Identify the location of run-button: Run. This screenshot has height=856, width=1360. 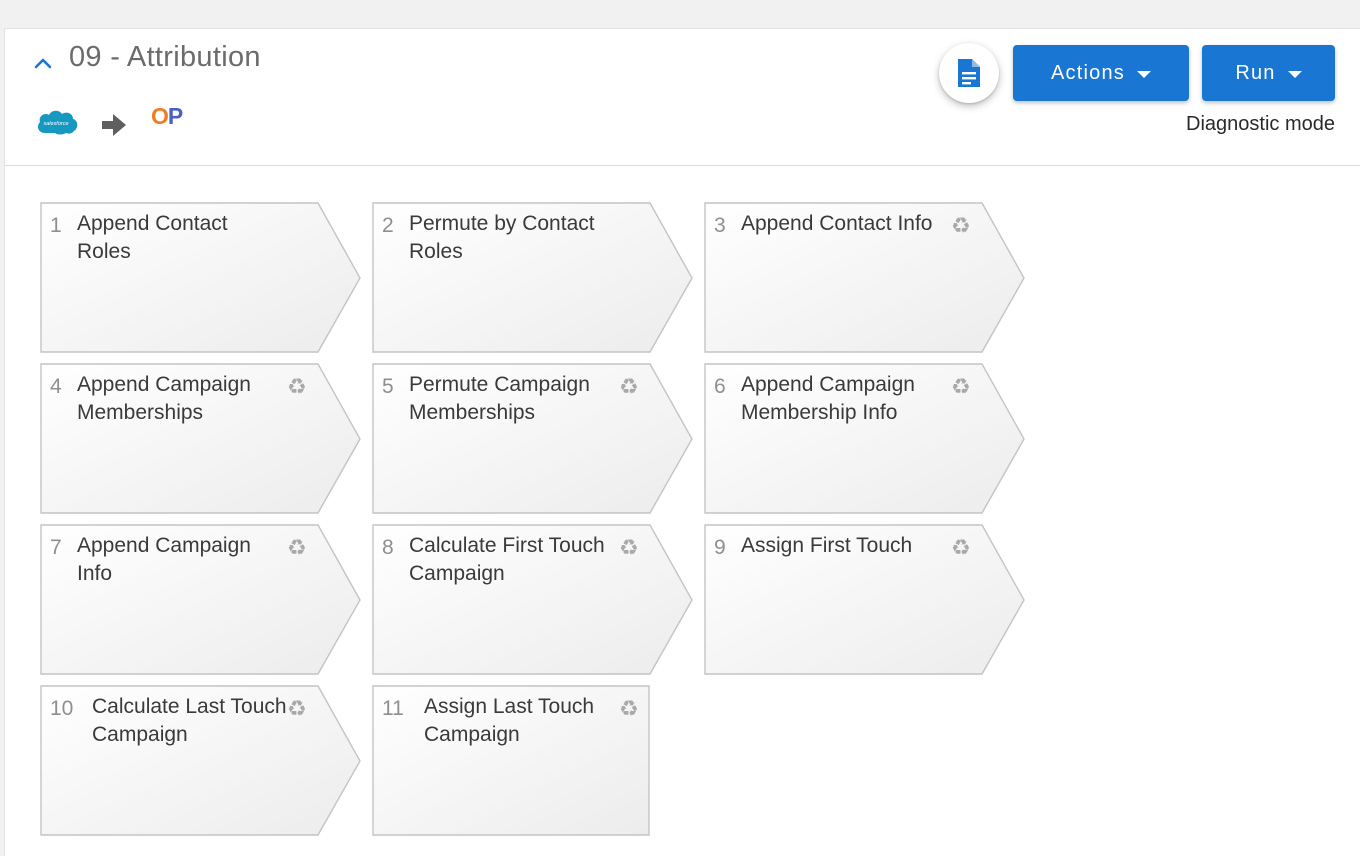
(1268, 73).